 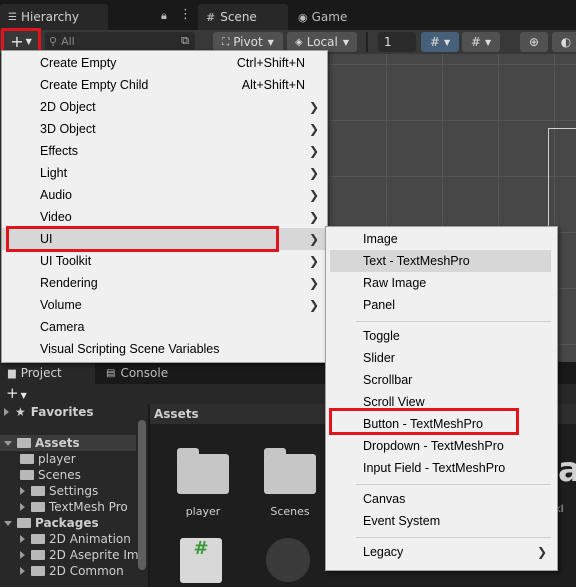 I want to click on scene-file-icon, so click(x=288, y=560).